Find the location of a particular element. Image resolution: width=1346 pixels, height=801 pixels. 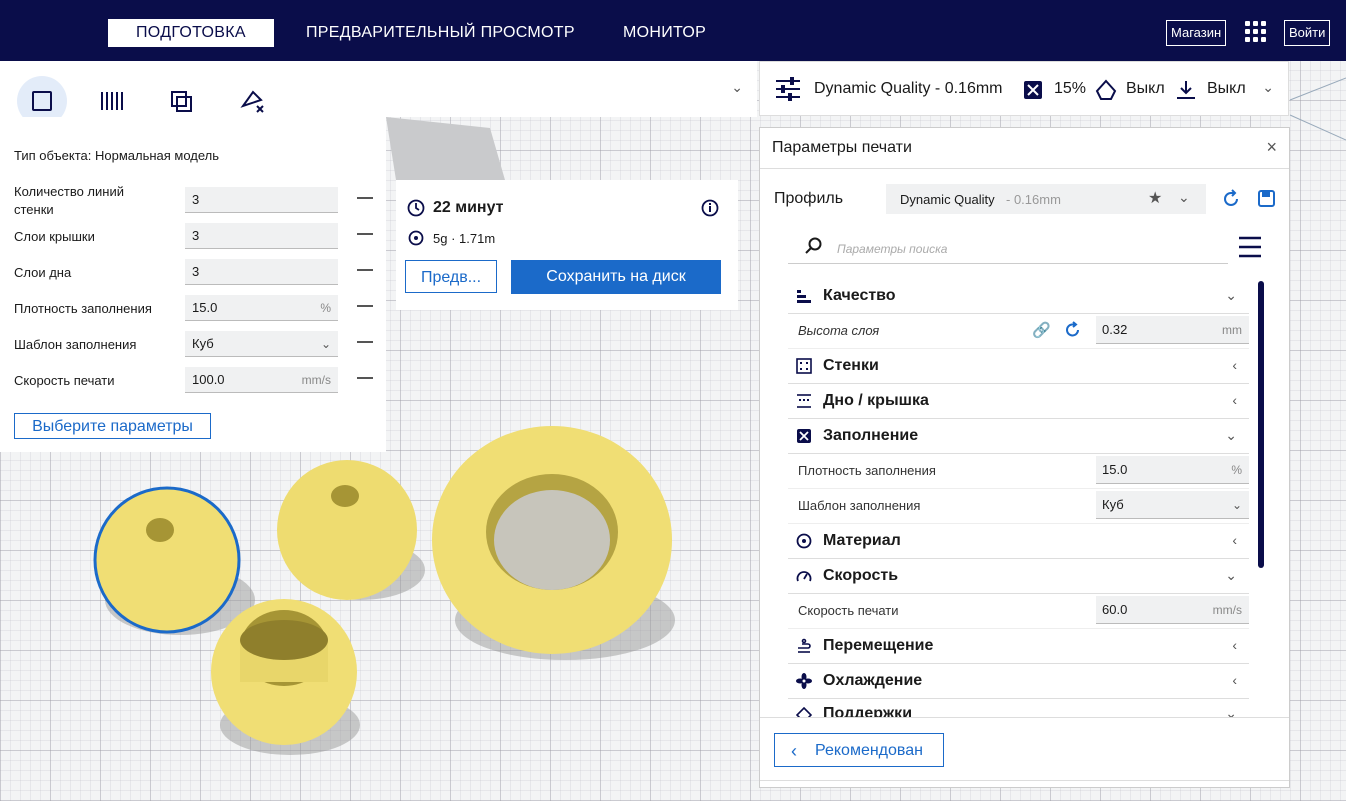

overlap-mesh-tool is located at coordinates (182, 99).